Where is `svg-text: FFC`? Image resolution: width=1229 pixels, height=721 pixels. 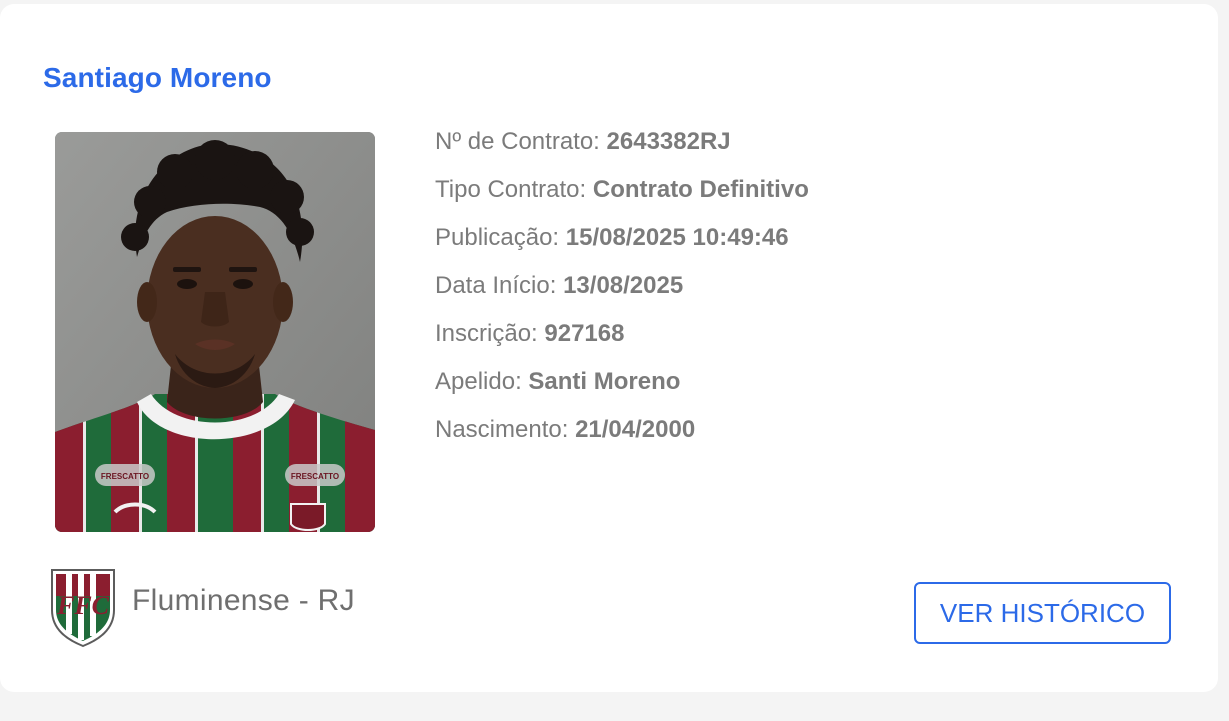
svg-text: FFC is located at coordinates (83, 605).